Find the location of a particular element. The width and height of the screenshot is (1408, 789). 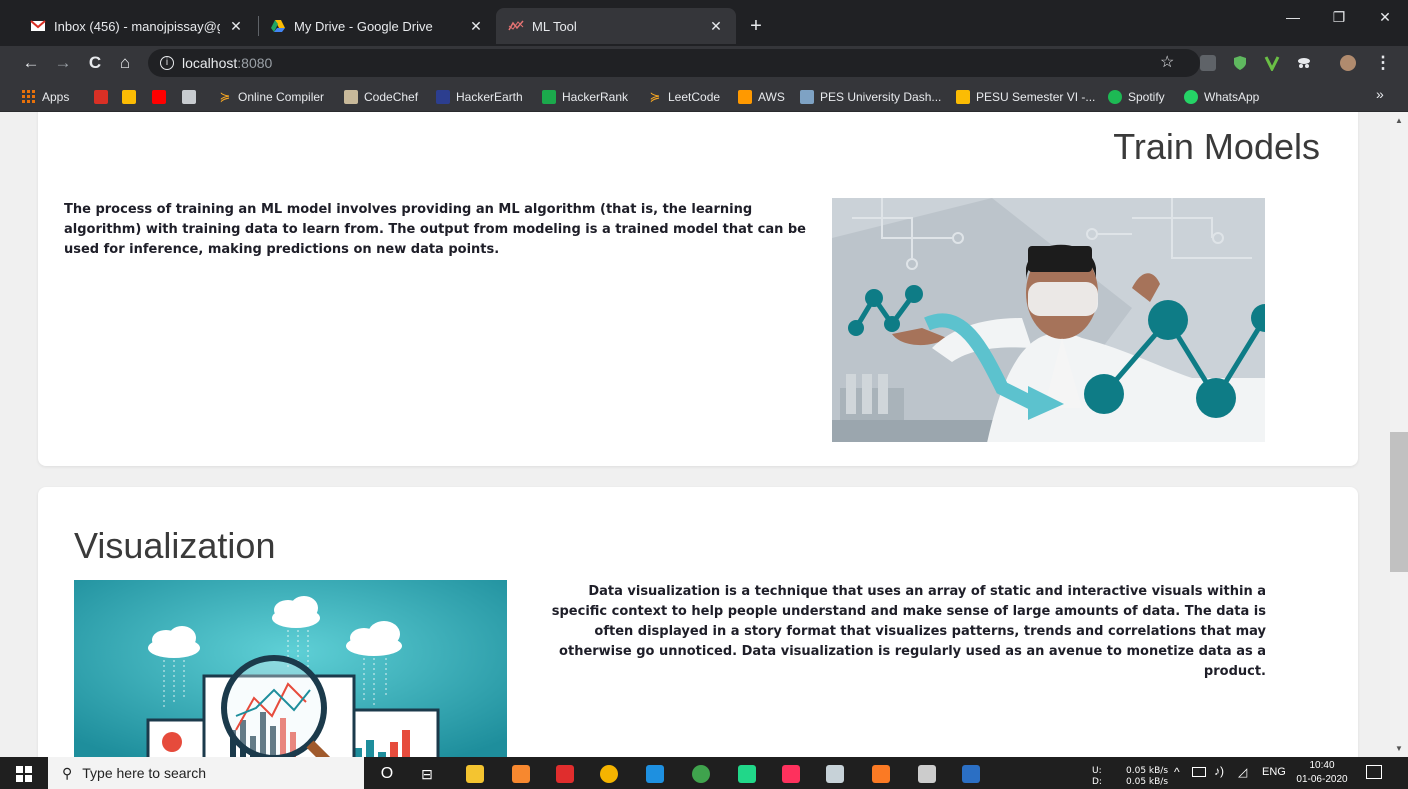

google-drive-icon is located at coordinates (278, 26).